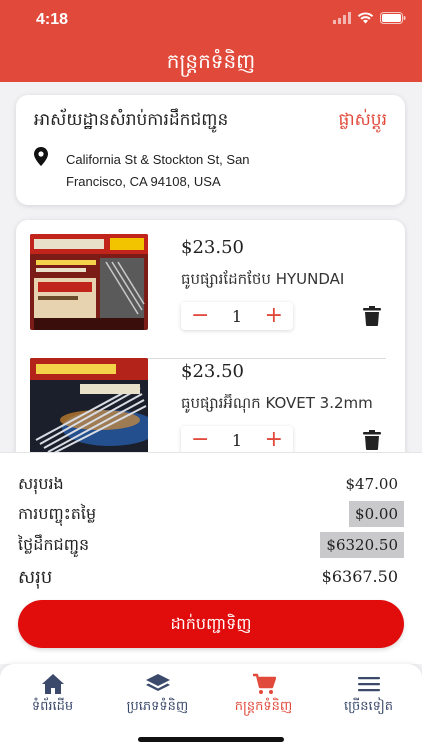 The width and height of the screenshot is (422, 750). What do you see at coordinates (211, 577) in the screenshot?
I see `total-row: សរុប $6367.50` at bounding box center [211, 577].